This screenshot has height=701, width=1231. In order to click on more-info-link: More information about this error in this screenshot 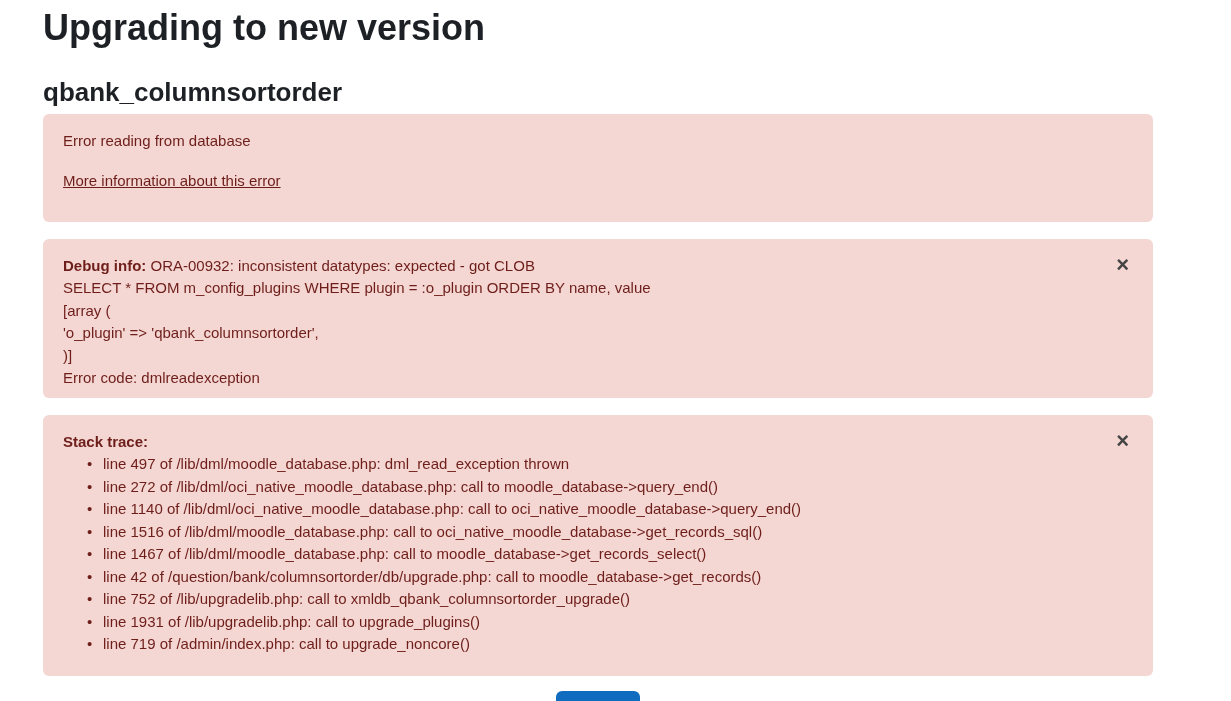, I will do `click(172, 180)`.